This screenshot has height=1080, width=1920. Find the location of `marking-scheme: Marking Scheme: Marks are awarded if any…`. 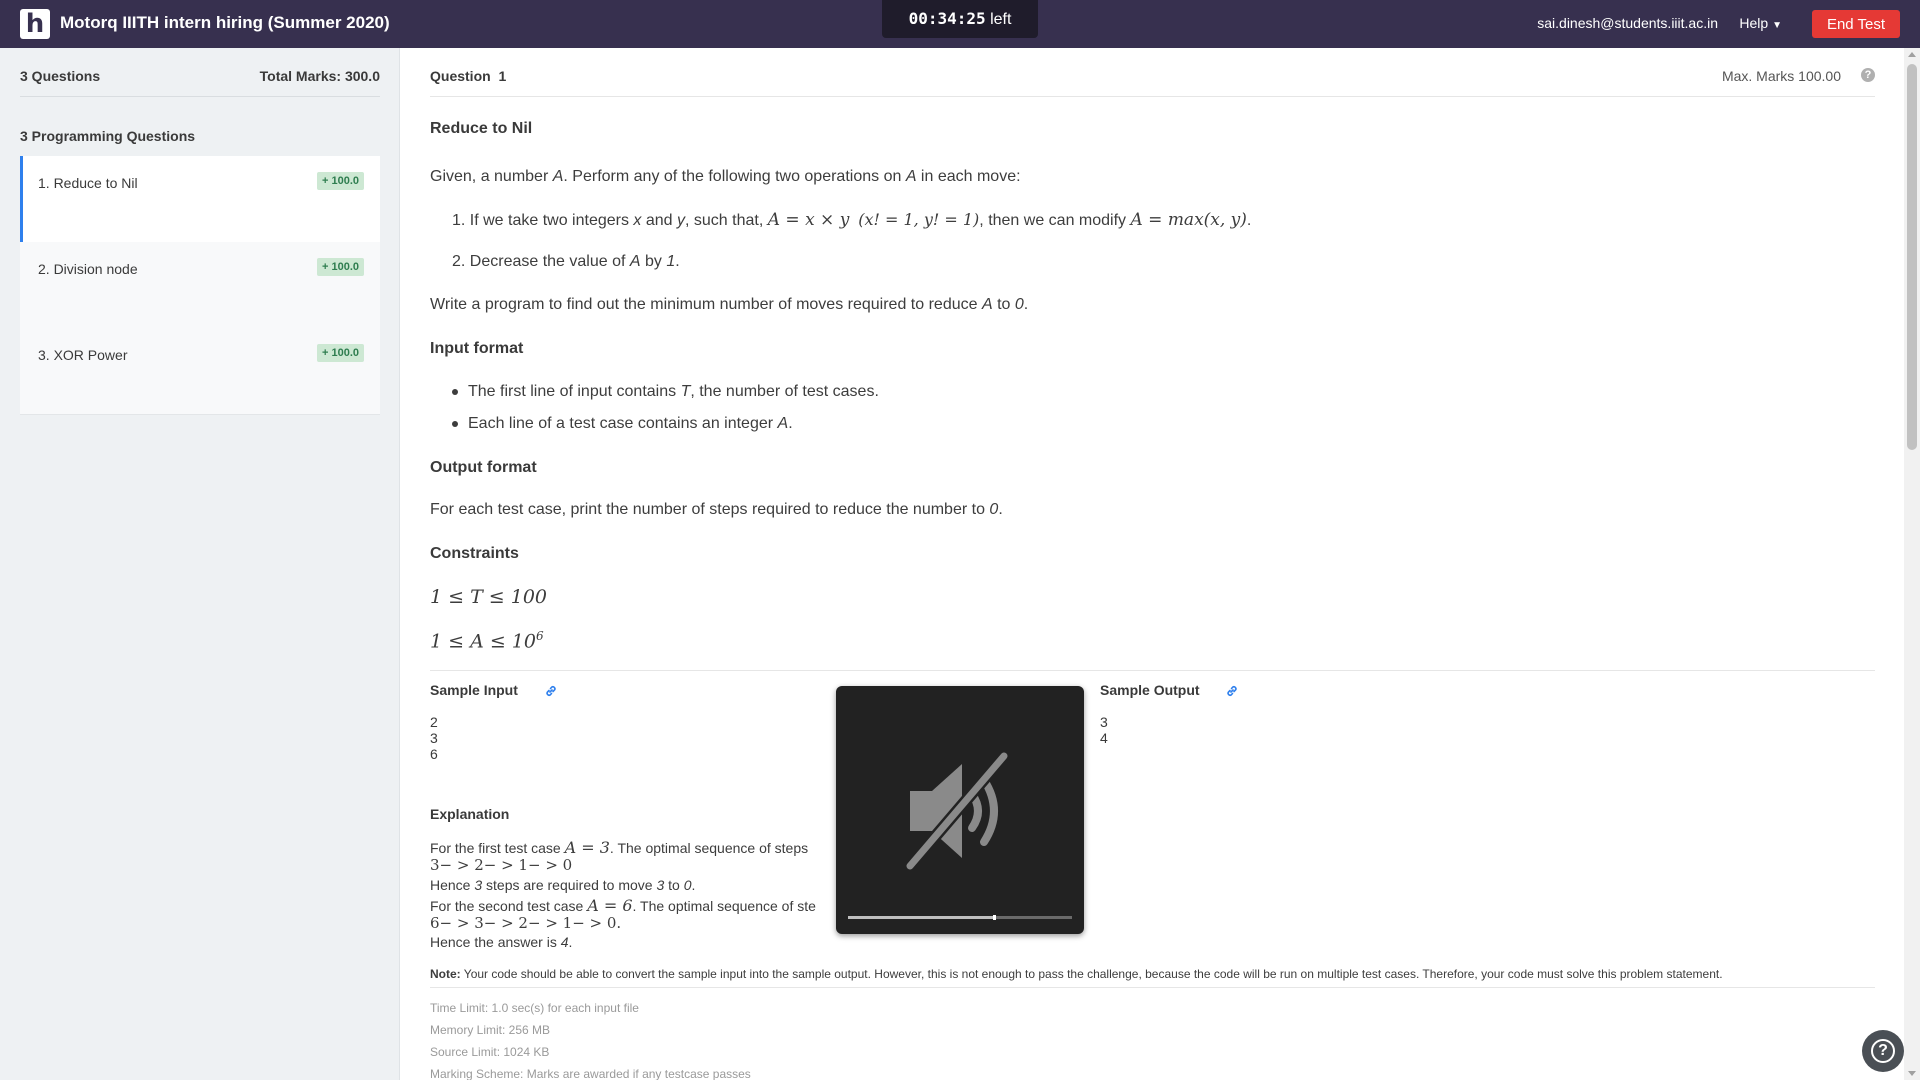

marking-scheme: Marking Scheme: Marks are awarded if any… is located at coordinates (590, 1073).